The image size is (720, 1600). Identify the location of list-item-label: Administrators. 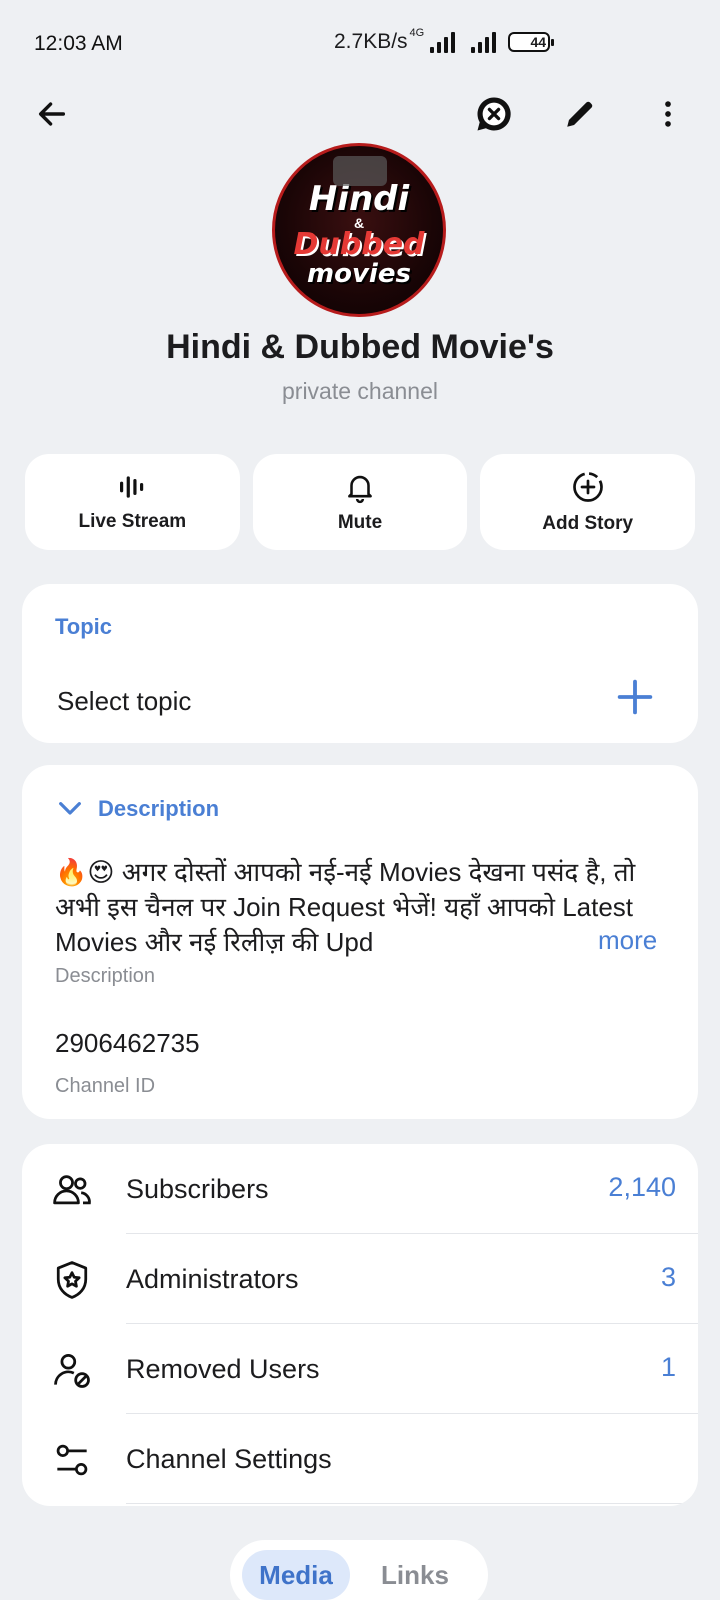
(212, 1279).